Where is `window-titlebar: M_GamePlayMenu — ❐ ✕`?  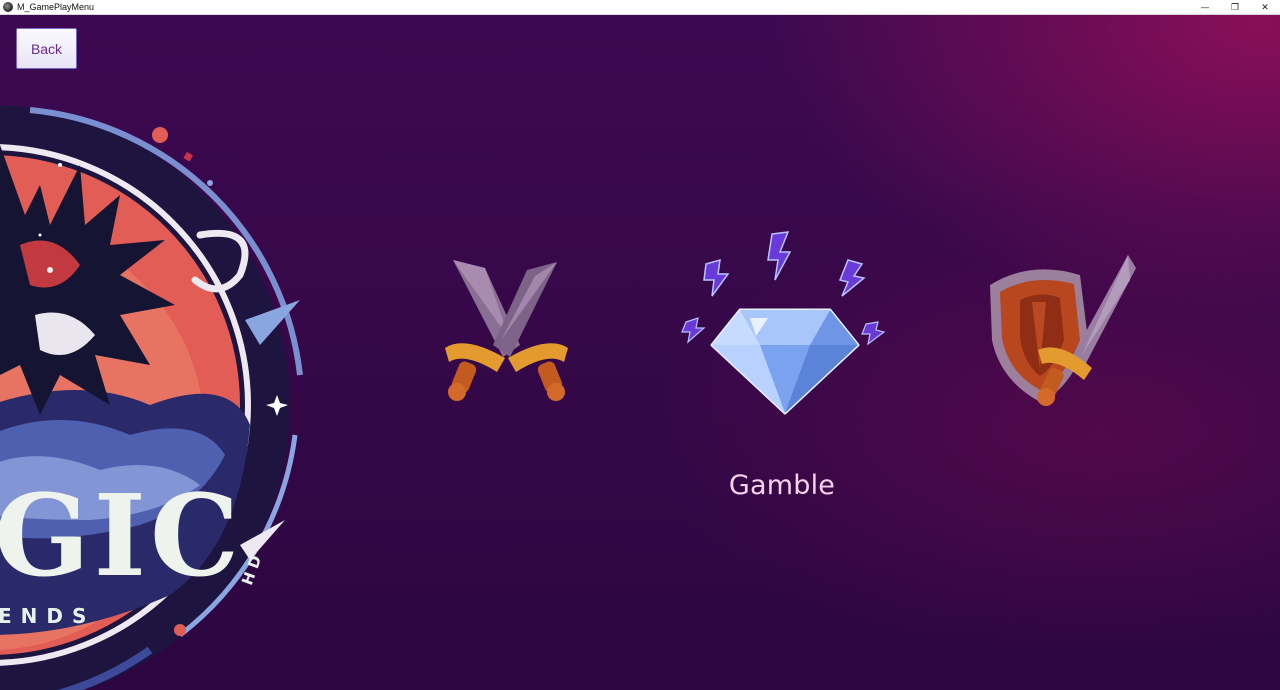 window-titlebar: M_GamePlayMenu — ❐ ✕ is located at coordinates (640, 7).